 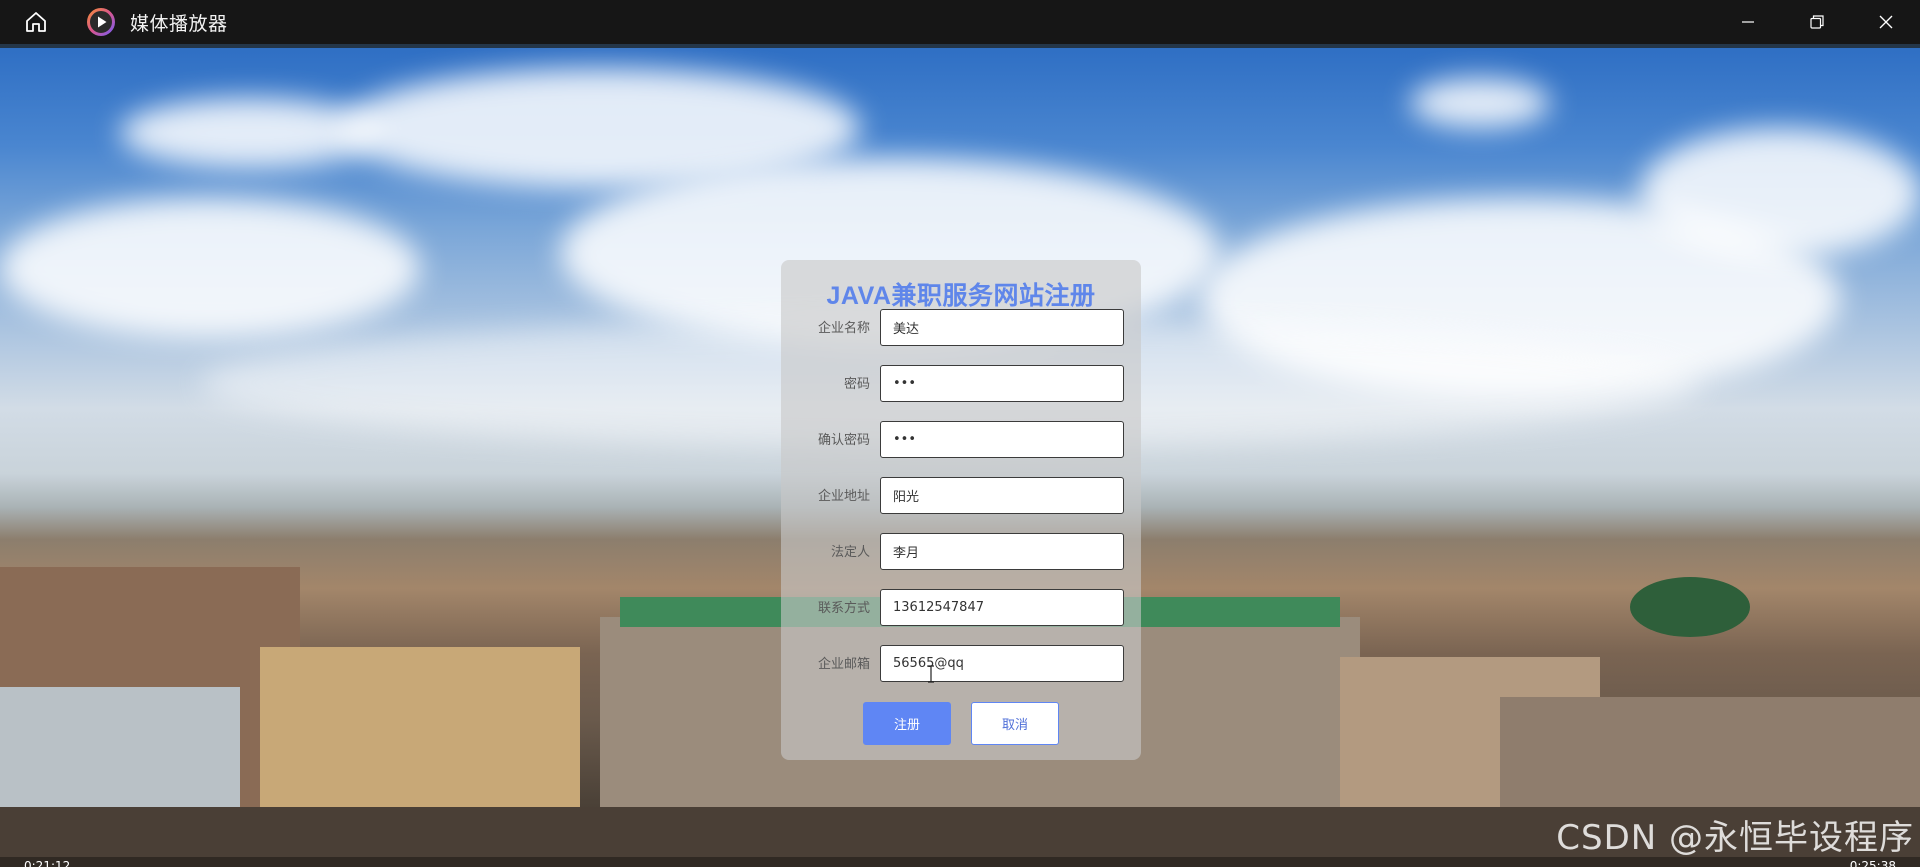 I want to click on confirm-password-label: 确认密码, so click(x=843, y=440).